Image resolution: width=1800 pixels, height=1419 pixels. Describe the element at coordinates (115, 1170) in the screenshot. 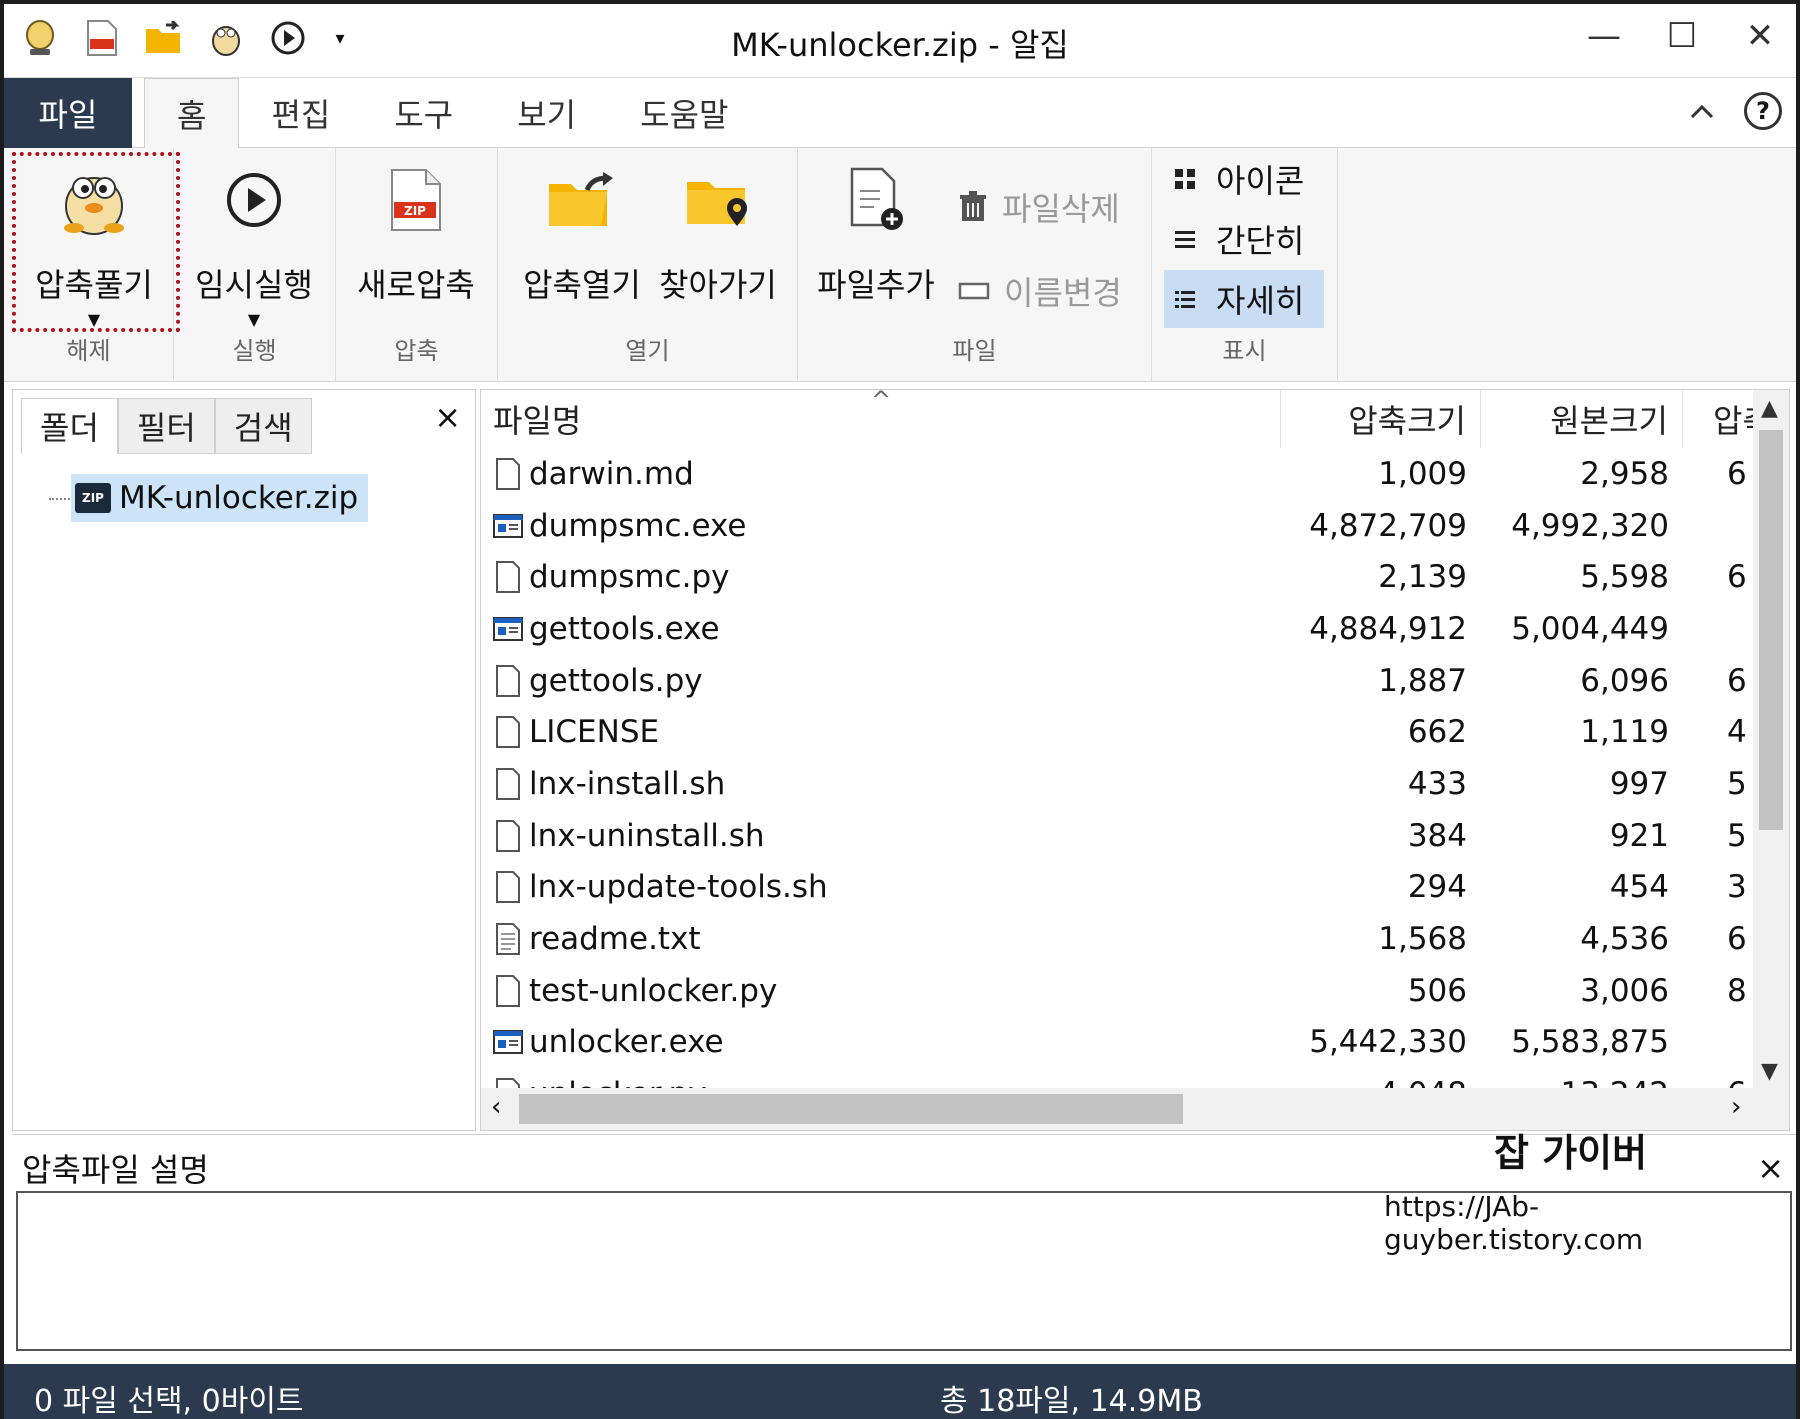

I see `description-title: 압축파일 설명` at that location.